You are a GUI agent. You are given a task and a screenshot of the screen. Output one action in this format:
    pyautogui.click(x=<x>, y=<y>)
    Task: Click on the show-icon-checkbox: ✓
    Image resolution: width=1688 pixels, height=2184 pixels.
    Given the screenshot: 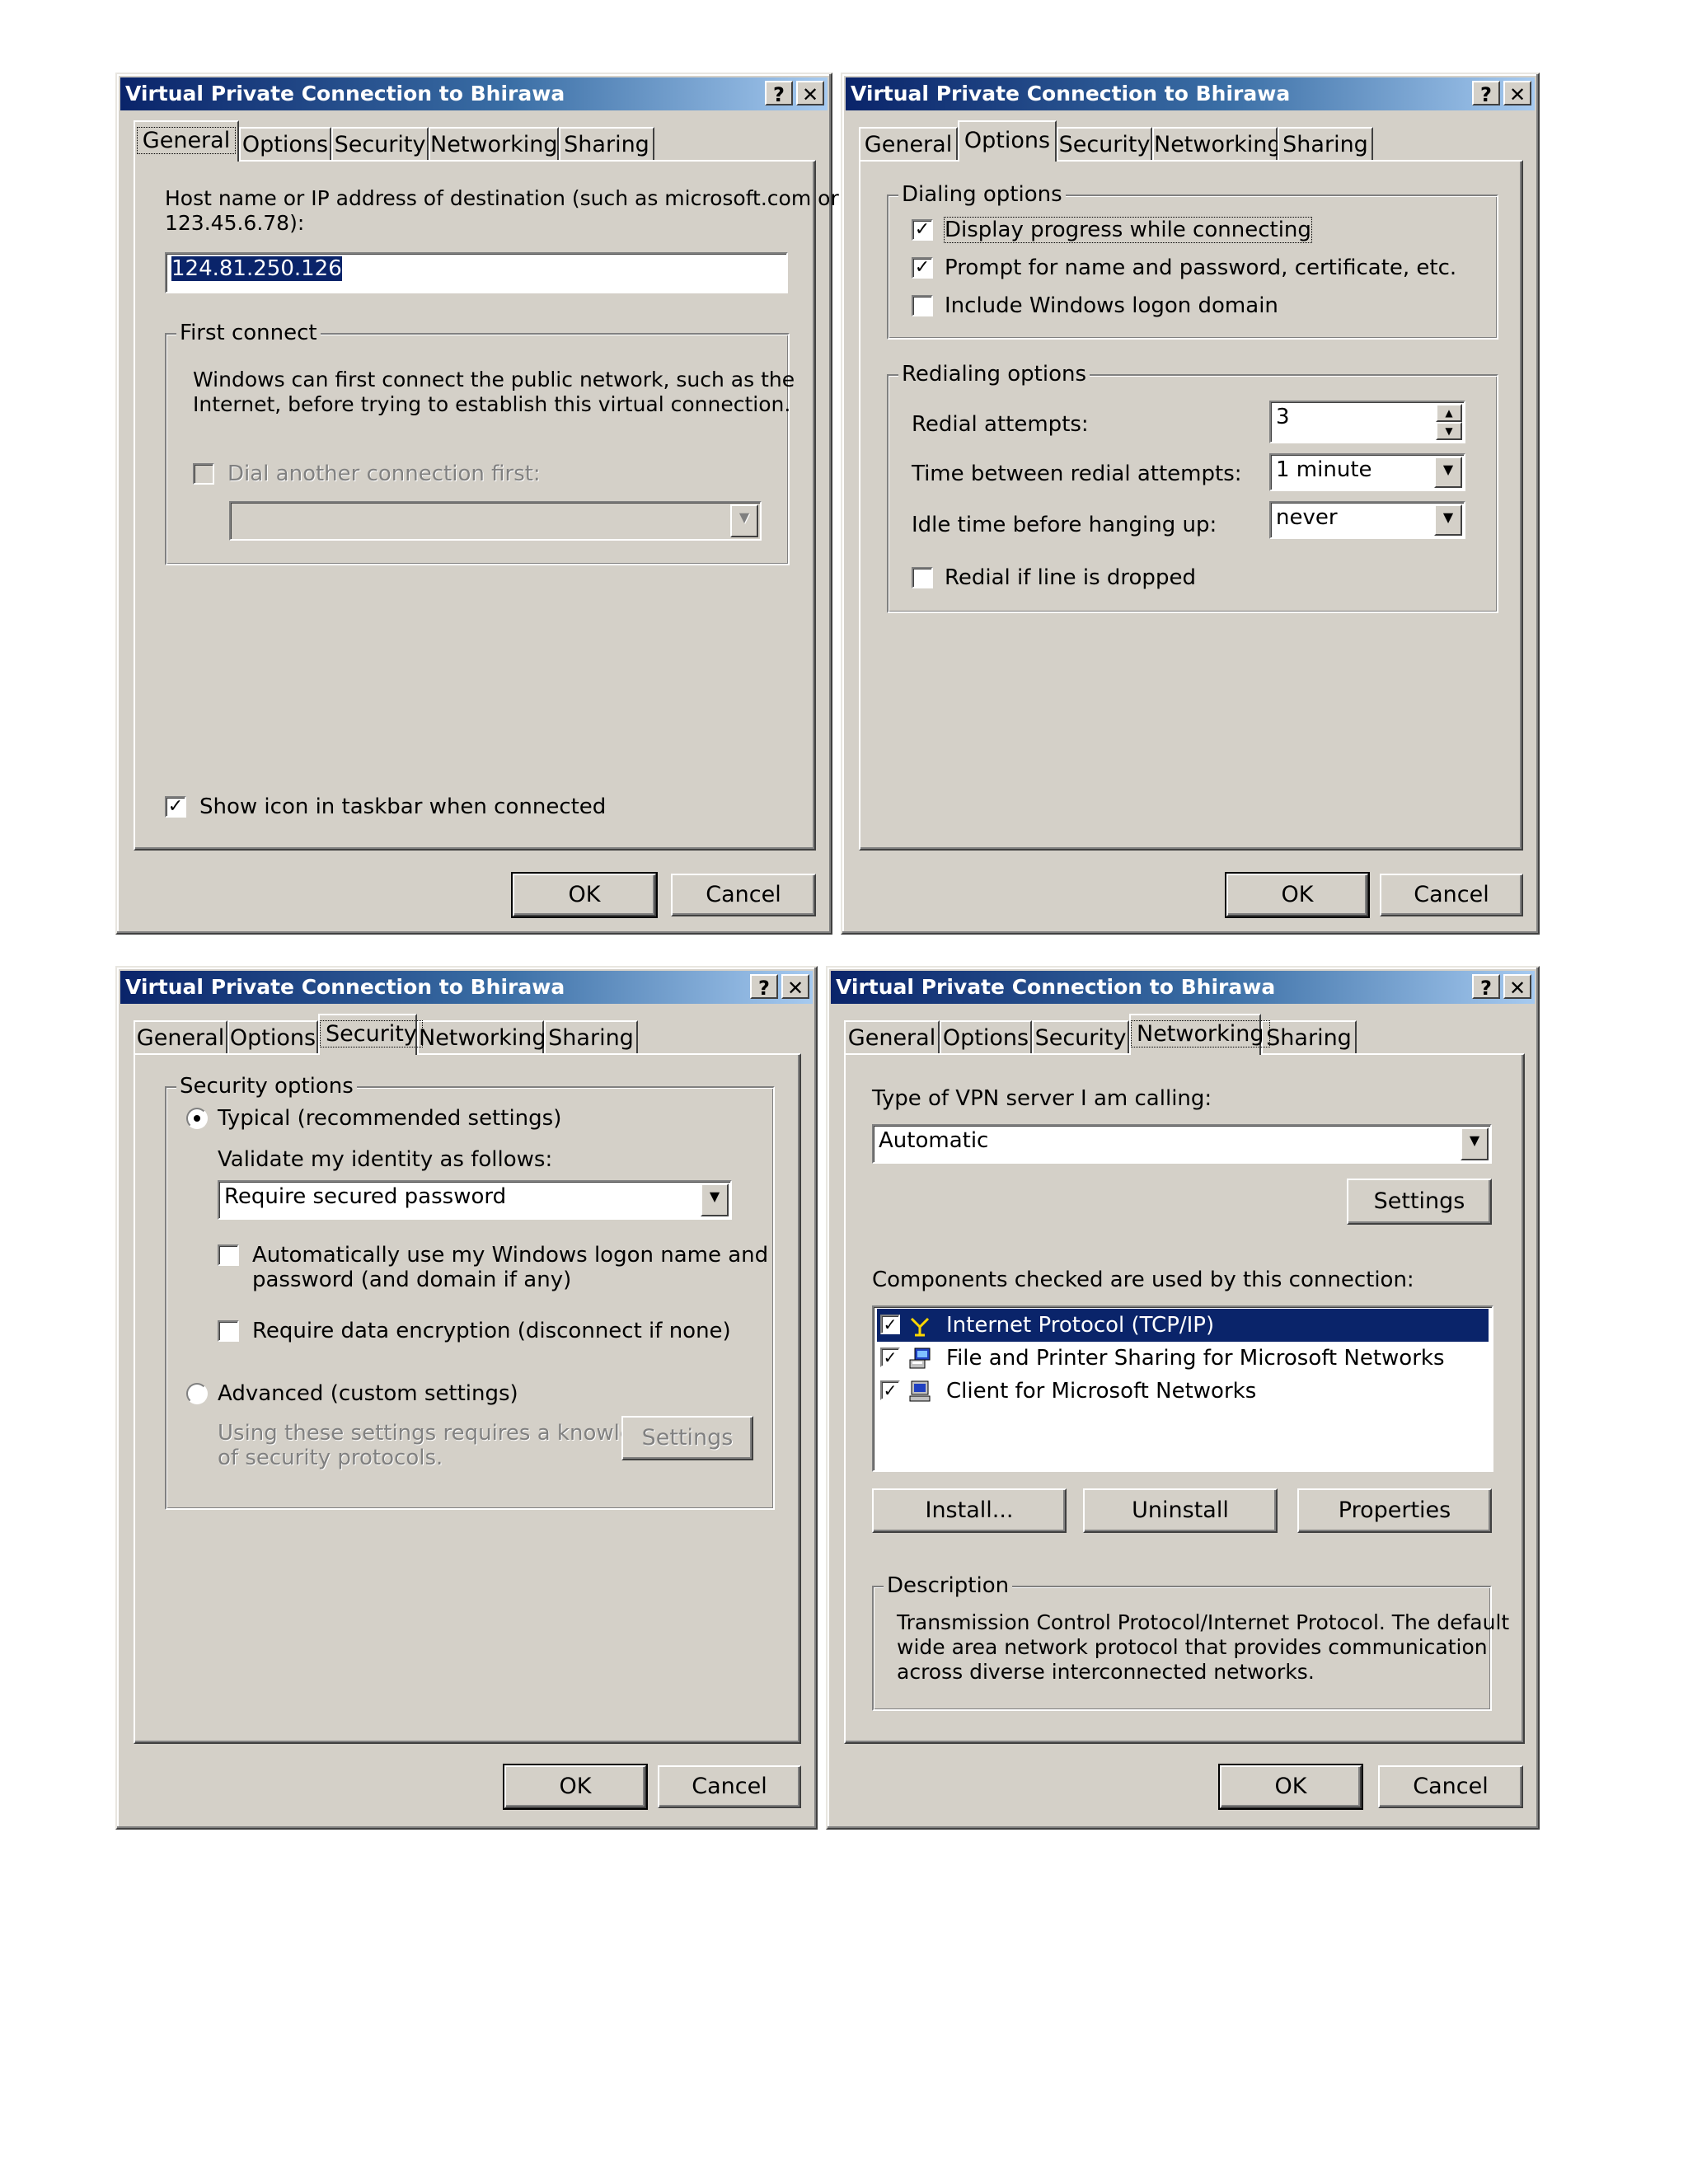 What is the action you would take?
    pyautogui.click(x=176, y=807)
    